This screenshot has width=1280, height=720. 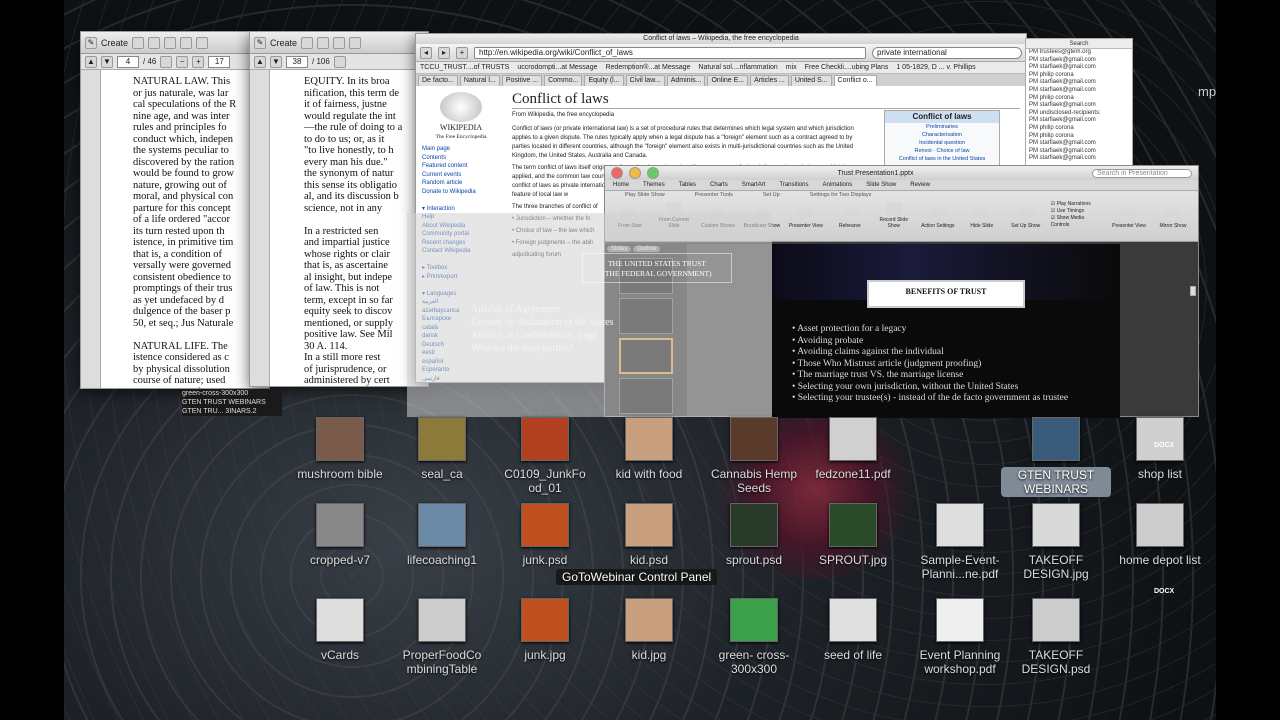 What do you see at coordinates (935, 67) in the screenshot?
I see `bookmark-link: 1 05-1829, D ... v. Phillips` at bounding box center [935, 67].